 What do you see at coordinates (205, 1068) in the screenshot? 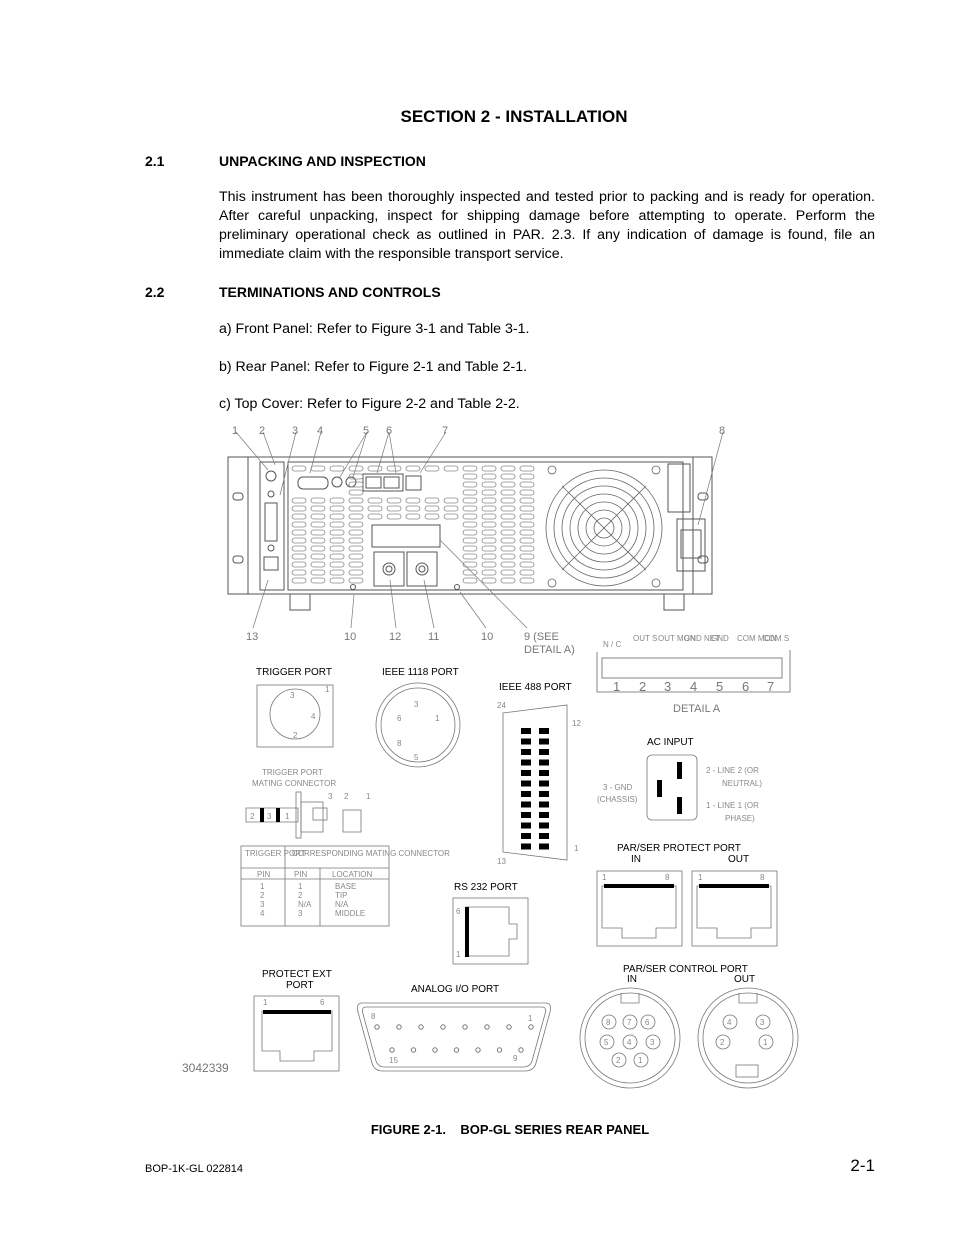
I see `drawing-number: 3042339` at bounding box center [205, 1068].